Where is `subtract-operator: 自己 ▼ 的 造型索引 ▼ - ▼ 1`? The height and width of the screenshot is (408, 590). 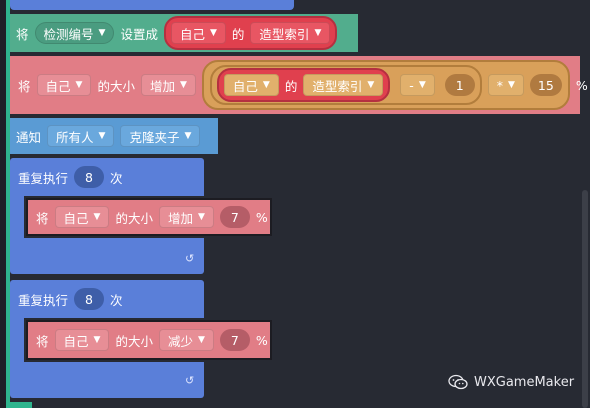
subtract-operator: 自己 ▼ 的 造型索引 ▼ - ▼ 1 is located at coordinates (345, 85).